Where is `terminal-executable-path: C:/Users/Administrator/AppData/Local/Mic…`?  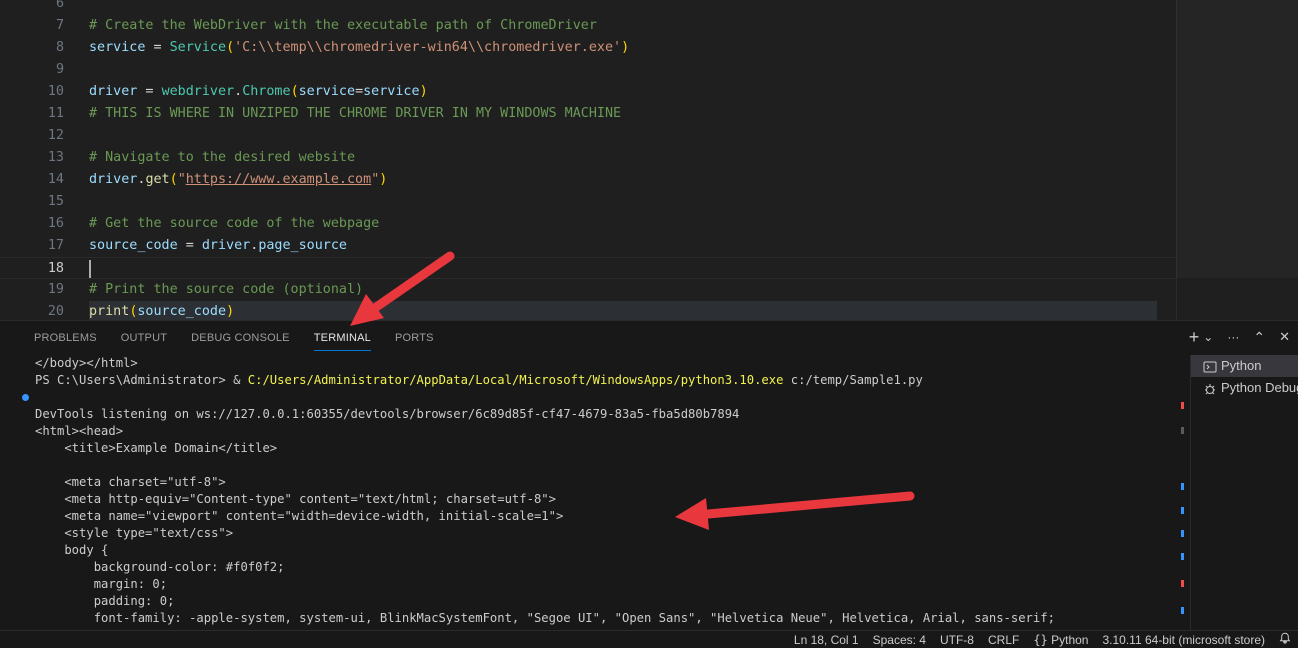 terminal-executable-path: C:/Users/Administrator/AppData/Local/Mic… is located at coordinates (515, 380).